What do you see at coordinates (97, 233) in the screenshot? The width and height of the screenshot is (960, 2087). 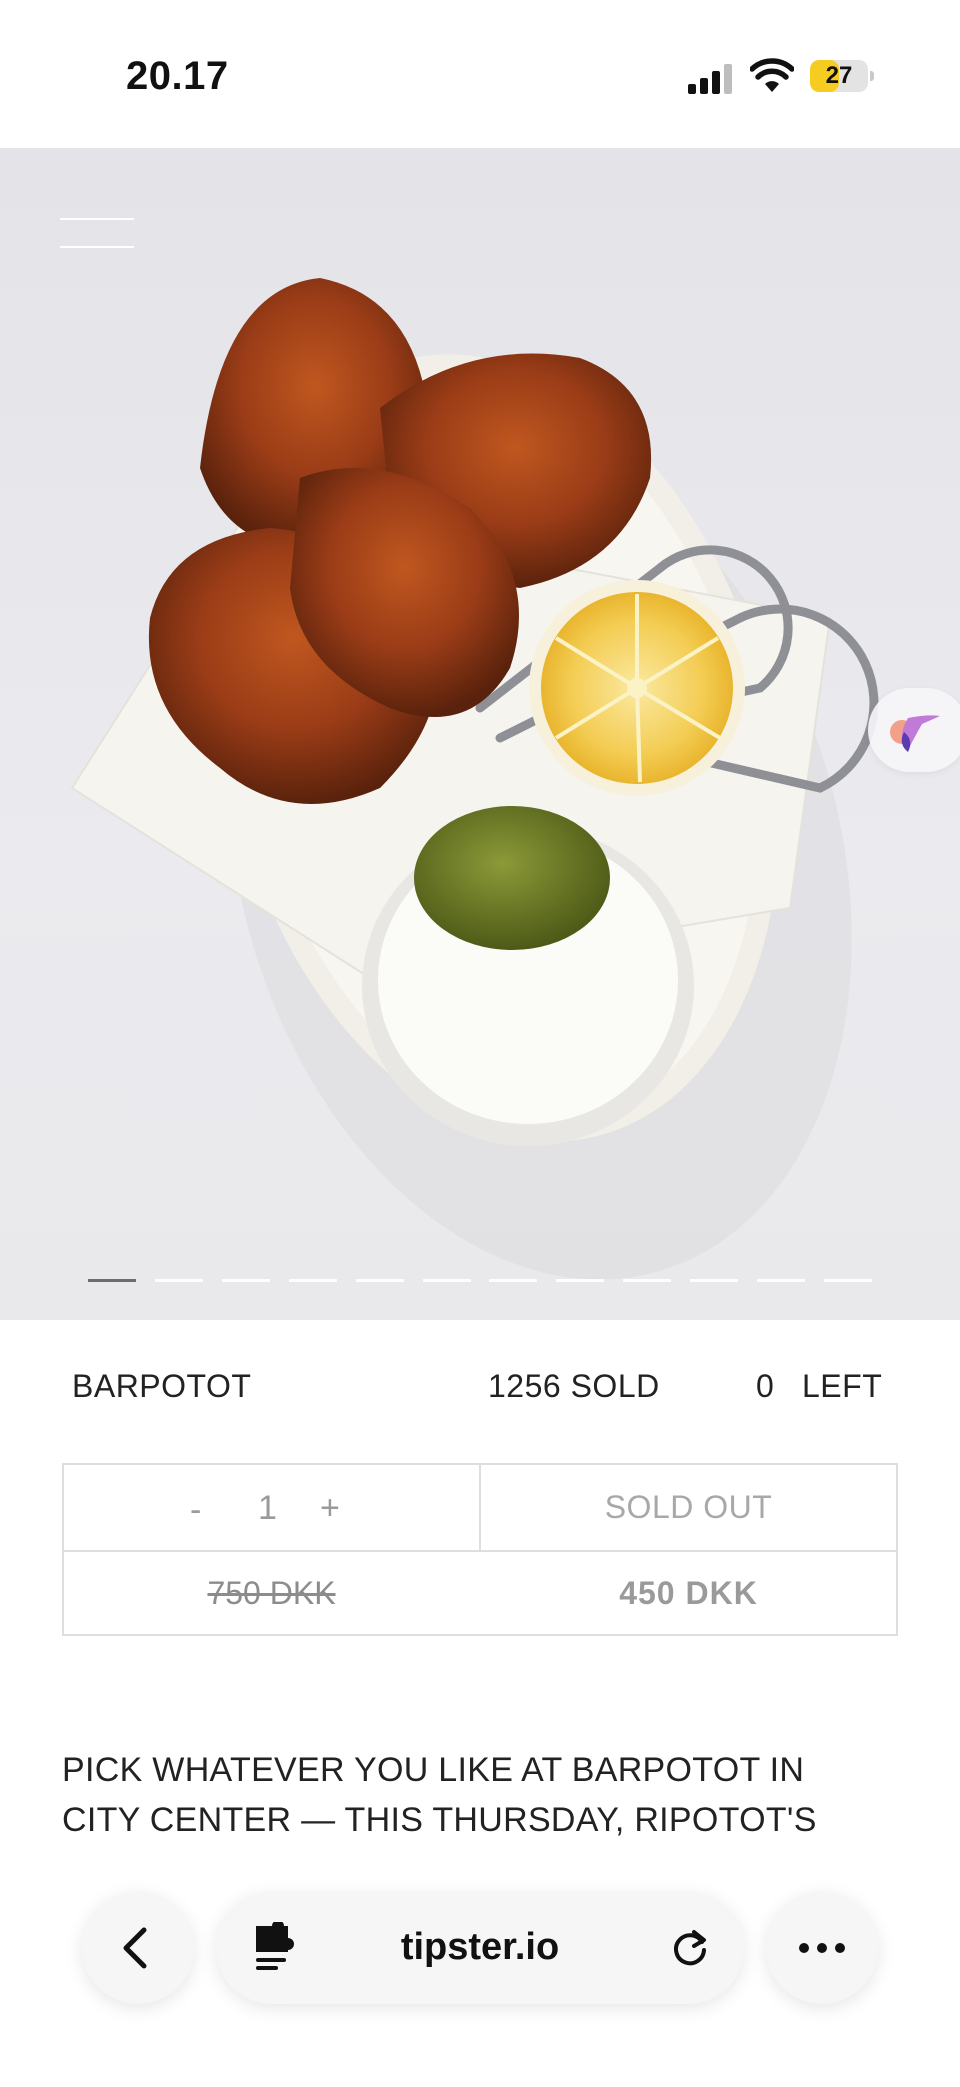 I see `menu-icon` at bounding box center [97, 233].